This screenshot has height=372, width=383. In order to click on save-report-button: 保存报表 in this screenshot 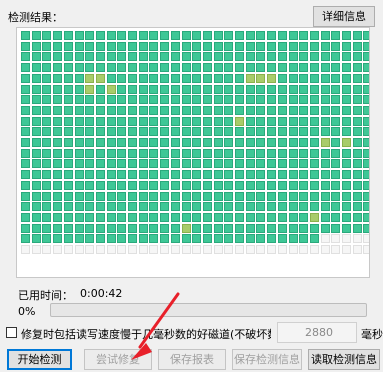, I will do `click(192, 359)`.